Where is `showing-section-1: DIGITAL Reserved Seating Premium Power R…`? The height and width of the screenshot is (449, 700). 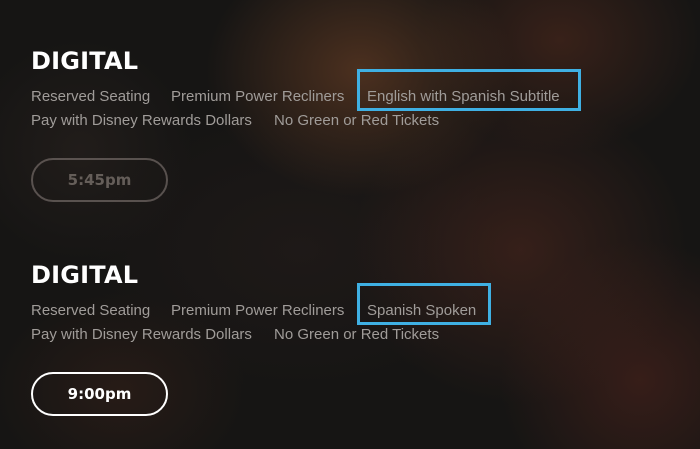 showing-section-1: DIGITAL Reserved Seating Premium Power R… is located at coordinates (295, 89).